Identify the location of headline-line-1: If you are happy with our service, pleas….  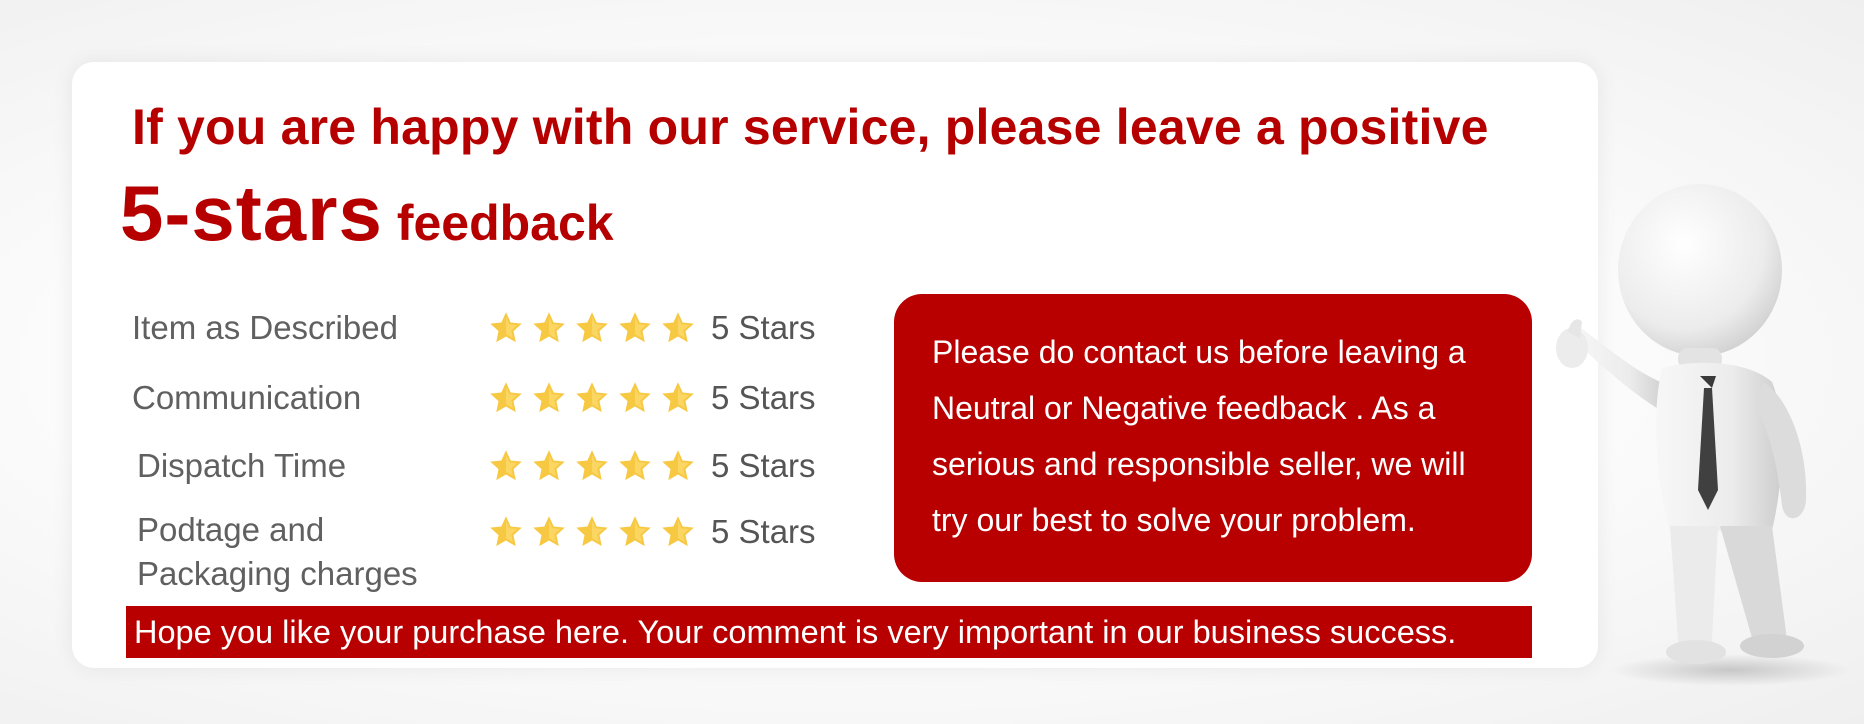
(810, 127).